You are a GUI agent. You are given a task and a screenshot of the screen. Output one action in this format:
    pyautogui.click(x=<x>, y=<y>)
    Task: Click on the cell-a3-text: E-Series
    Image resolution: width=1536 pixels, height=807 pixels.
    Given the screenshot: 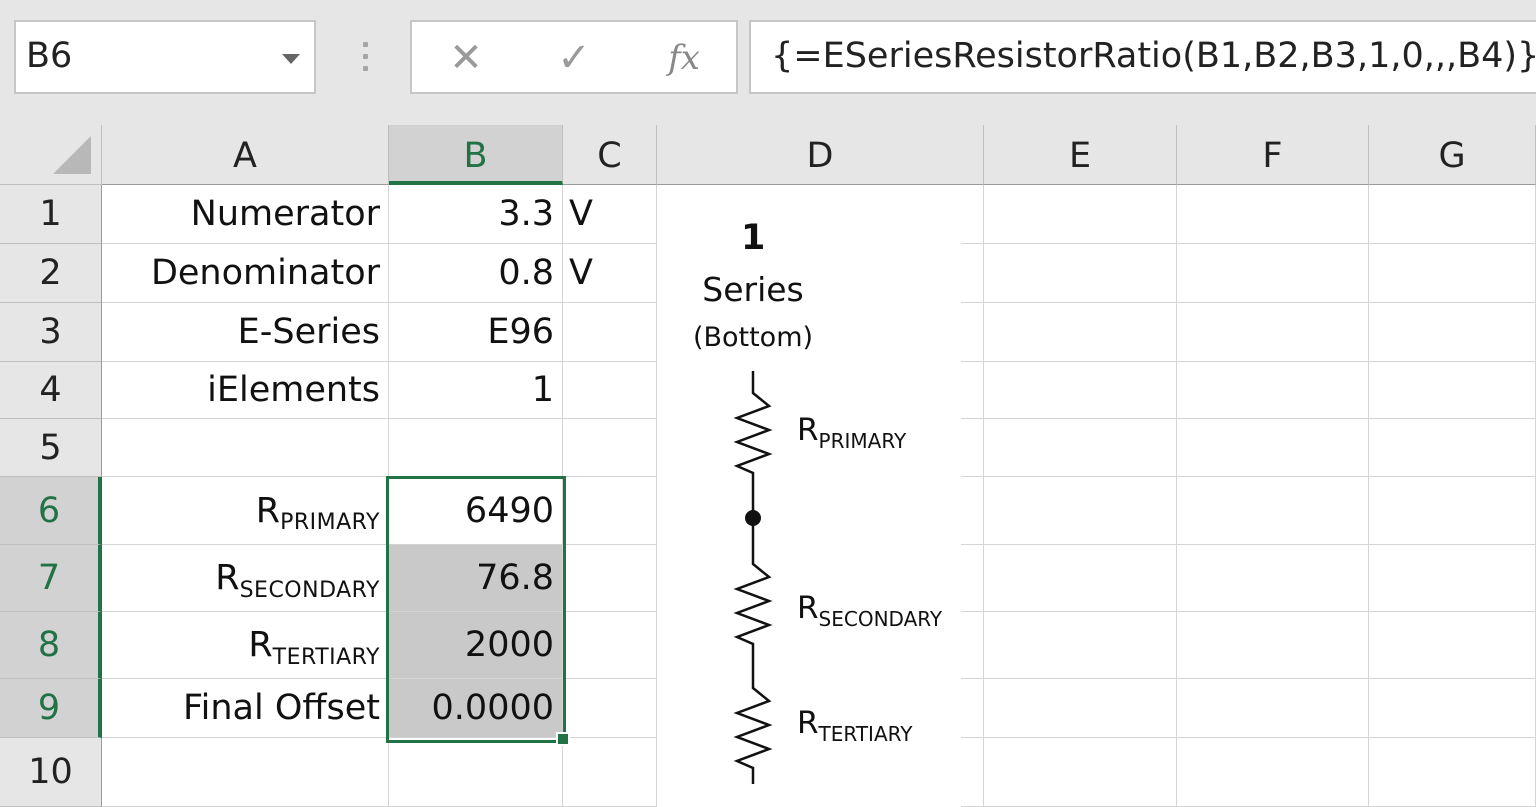 What is the action you would take?
    pyautogui.click(x=308, y=332)
    